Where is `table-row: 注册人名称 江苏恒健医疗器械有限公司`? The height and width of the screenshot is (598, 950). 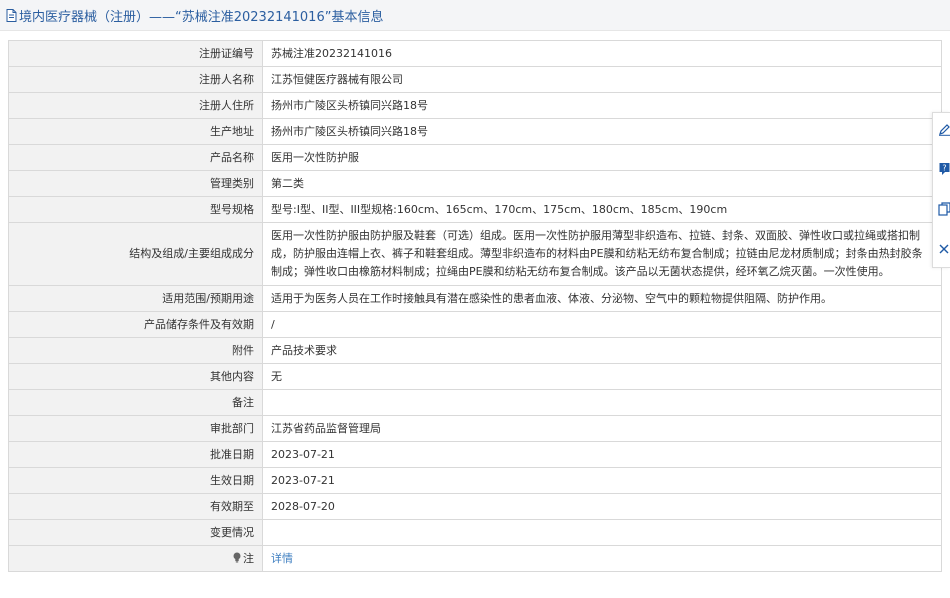
table-row: 注册人名称 江苏恒健医疗器械有限公司 is located at coordinates (475, 79).